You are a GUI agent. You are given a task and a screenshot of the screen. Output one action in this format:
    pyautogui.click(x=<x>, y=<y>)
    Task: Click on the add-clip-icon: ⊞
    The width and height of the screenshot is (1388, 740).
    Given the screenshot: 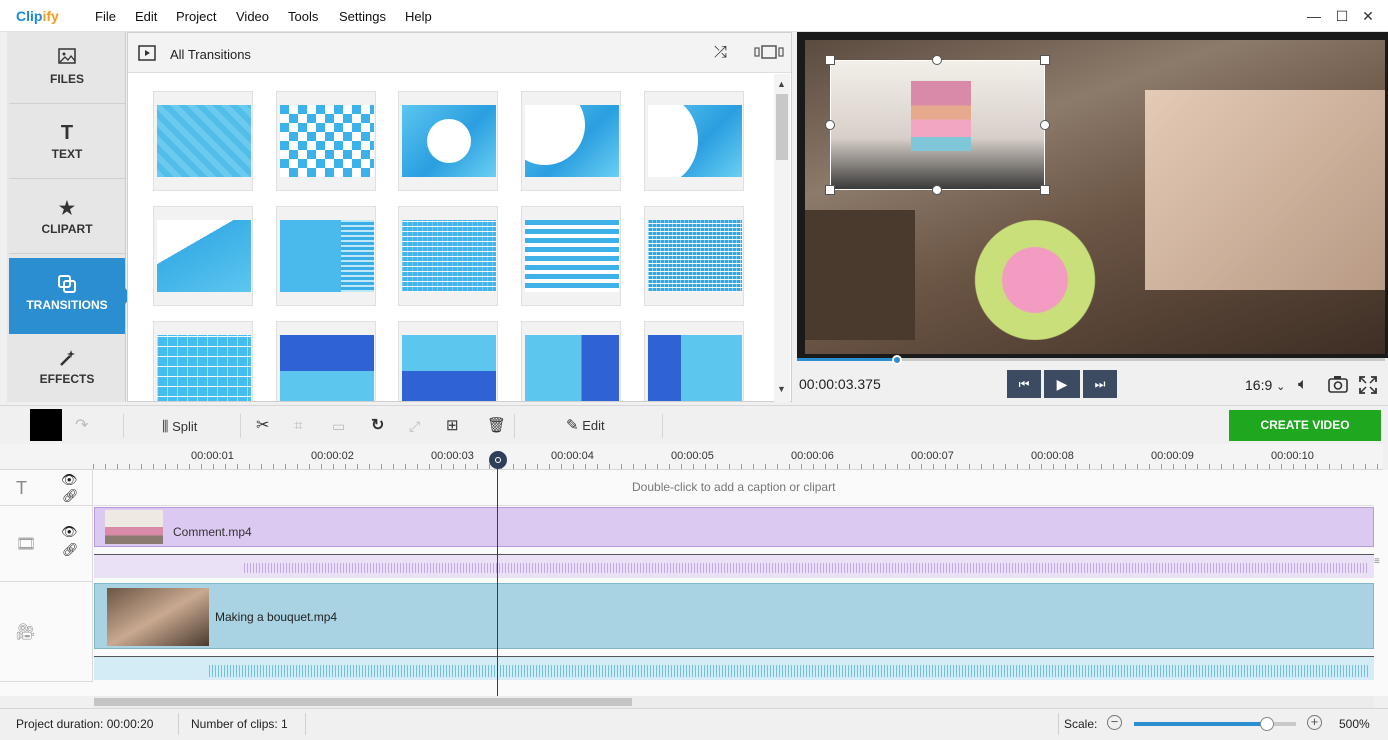 What is the action you would take?
    pyautogui.click(x=452, y=426)
    